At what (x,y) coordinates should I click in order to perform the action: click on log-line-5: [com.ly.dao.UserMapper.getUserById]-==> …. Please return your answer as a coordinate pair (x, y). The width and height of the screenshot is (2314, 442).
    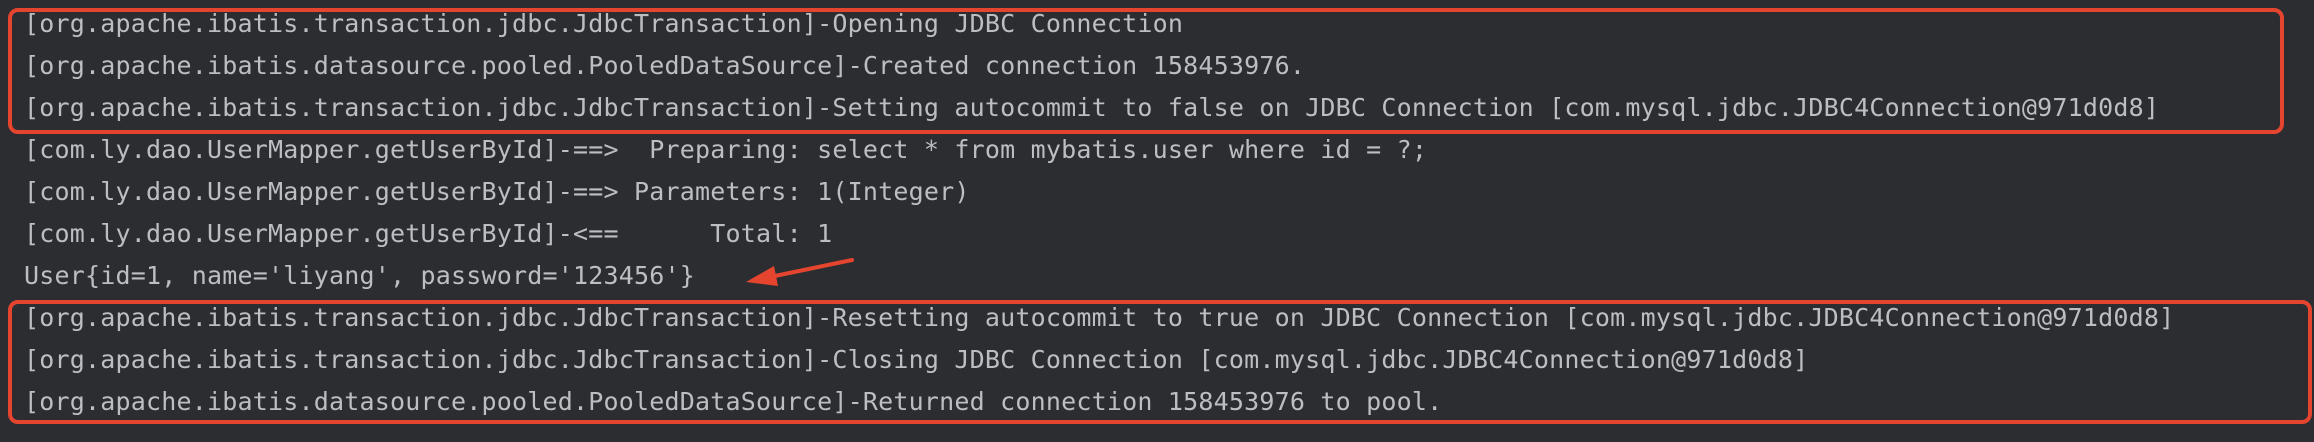
    Looking at the image, I should click on (497, 191).